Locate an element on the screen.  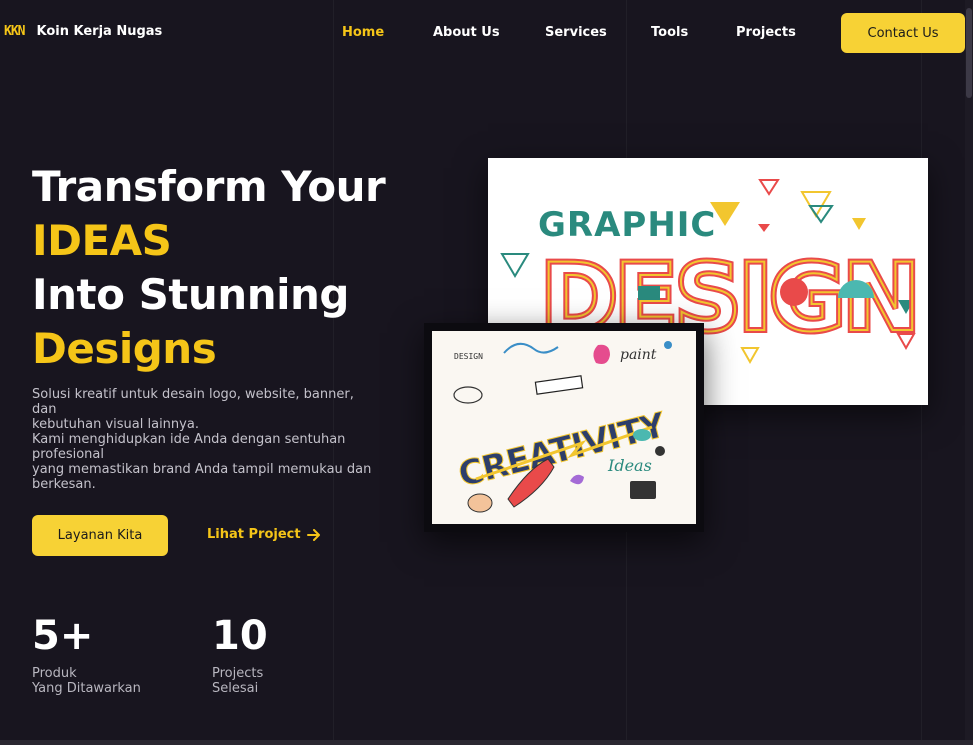
stat-label-line: Produk is located at coordinates (54, 673).